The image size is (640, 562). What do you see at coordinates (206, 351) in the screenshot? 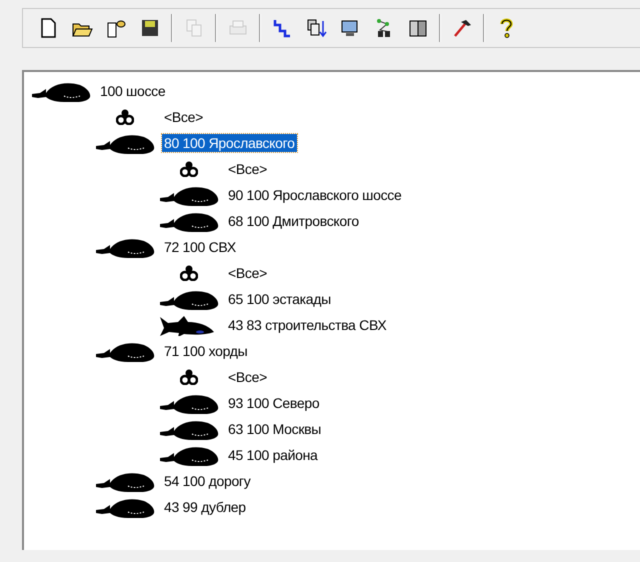
I see `tree-item: 71 100 хорды` at bounding box center [206, 351].